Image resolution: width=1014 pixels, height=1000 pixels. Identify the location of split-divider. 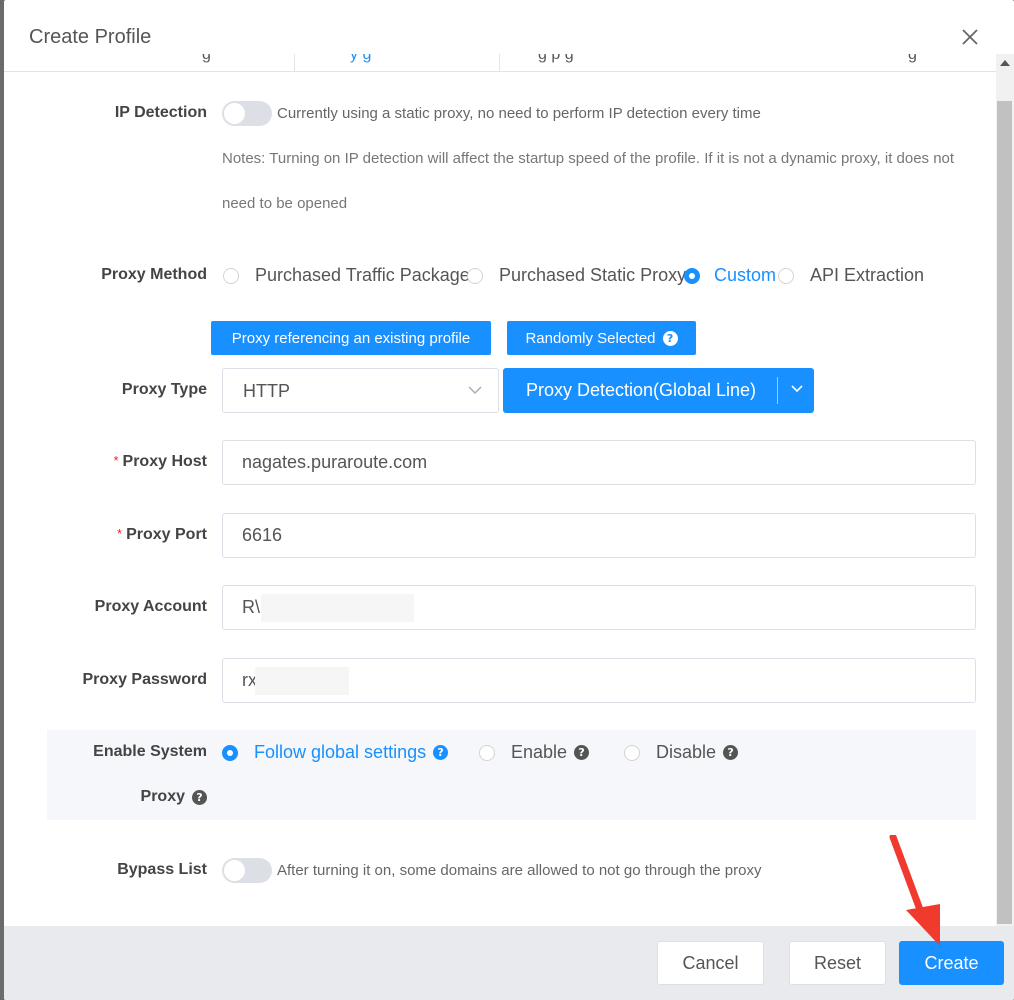
(777, 390).